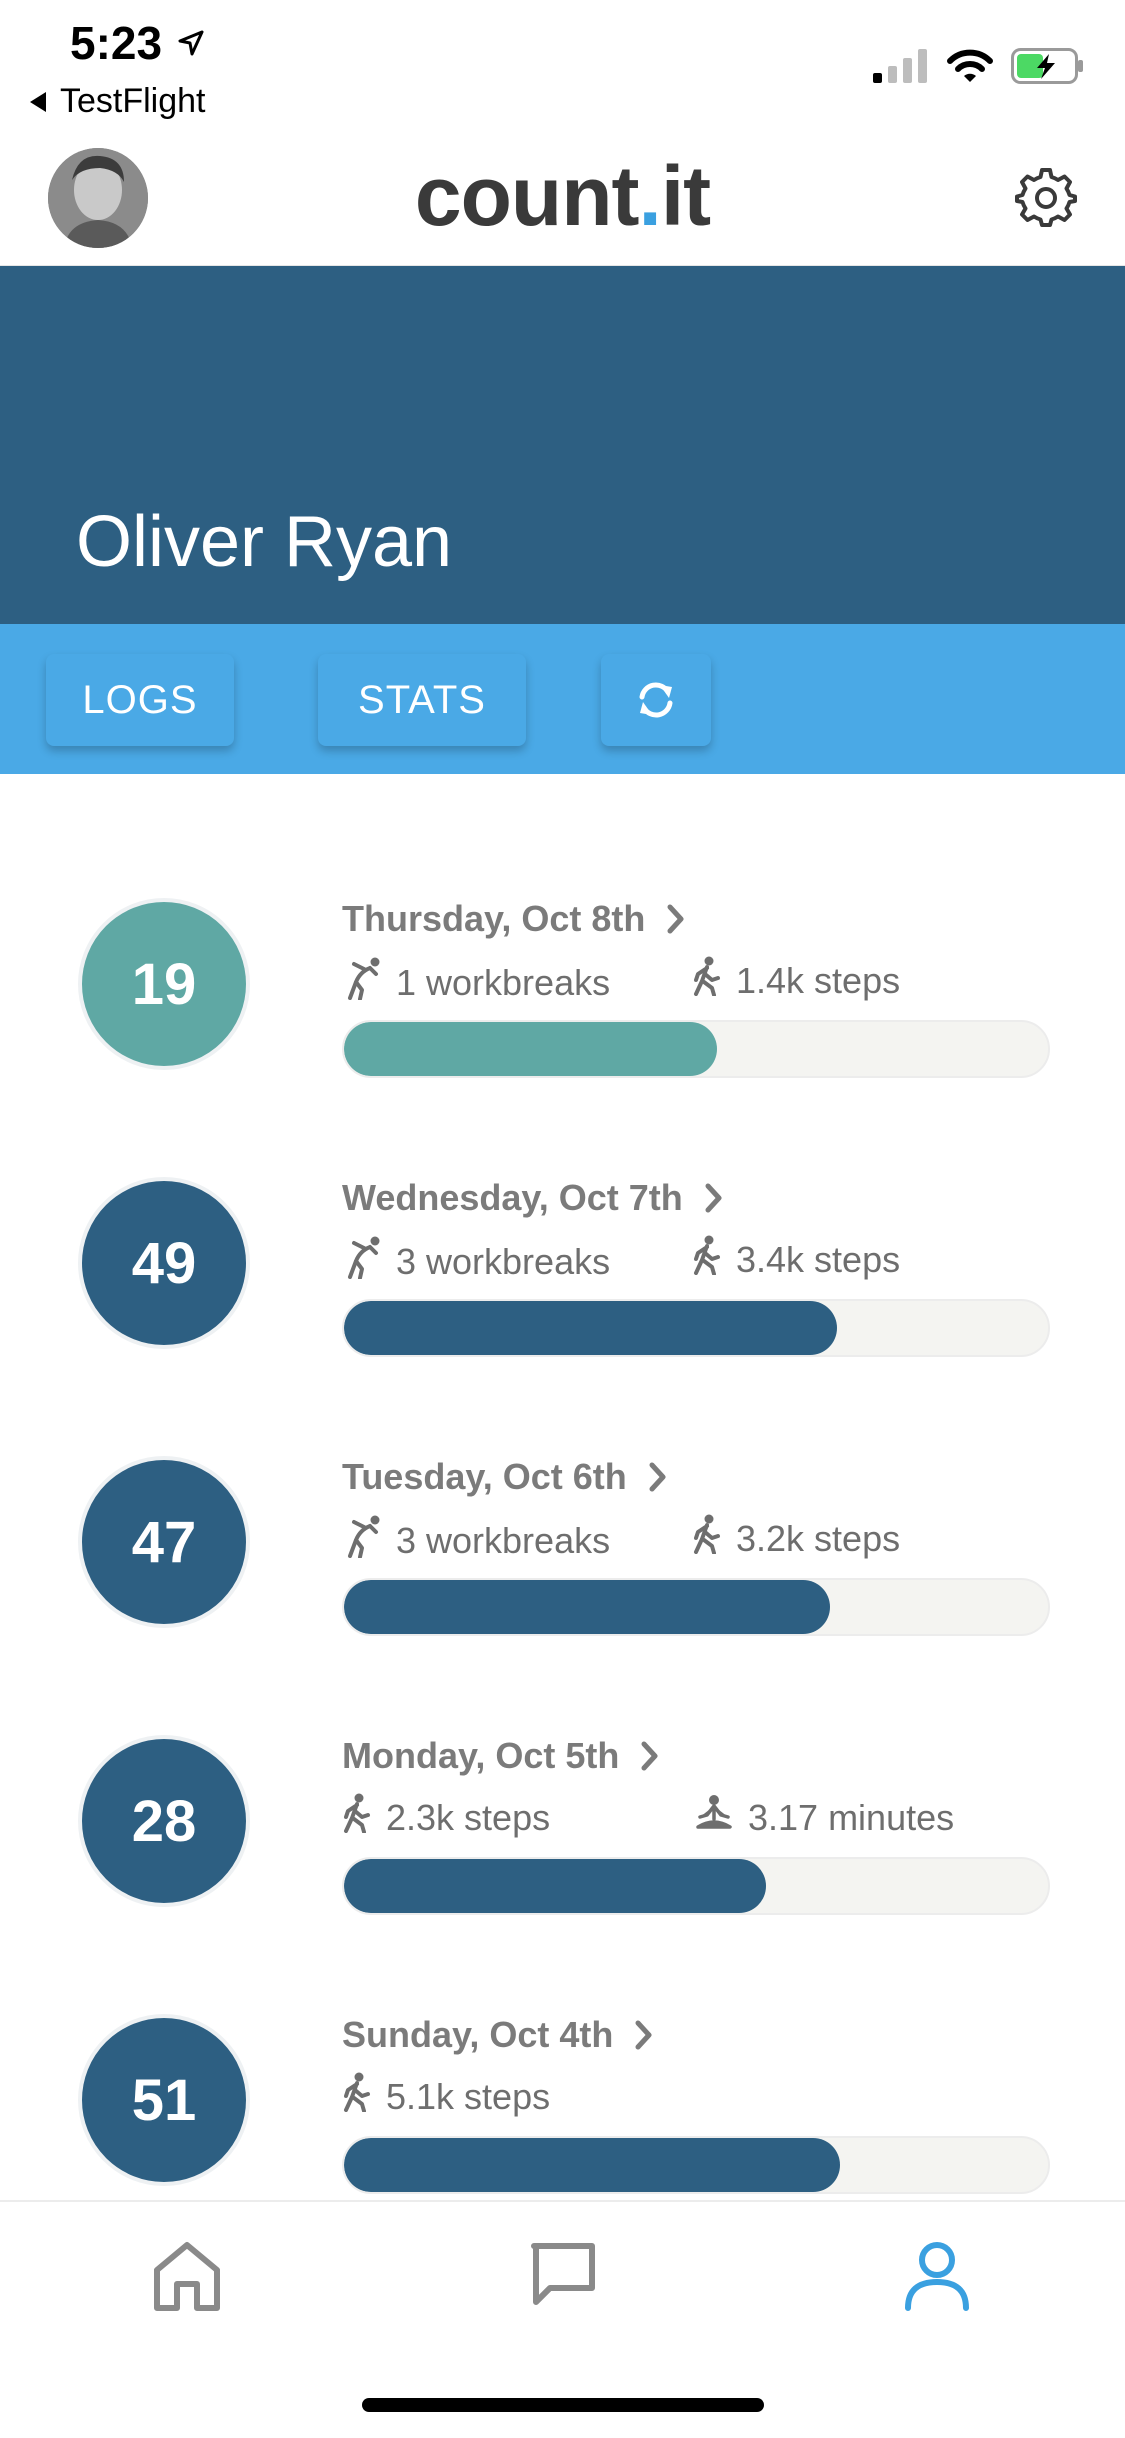 This screenshot has width=1125, height=2438. I want to click on score-badge: 19, so click(164, 984).